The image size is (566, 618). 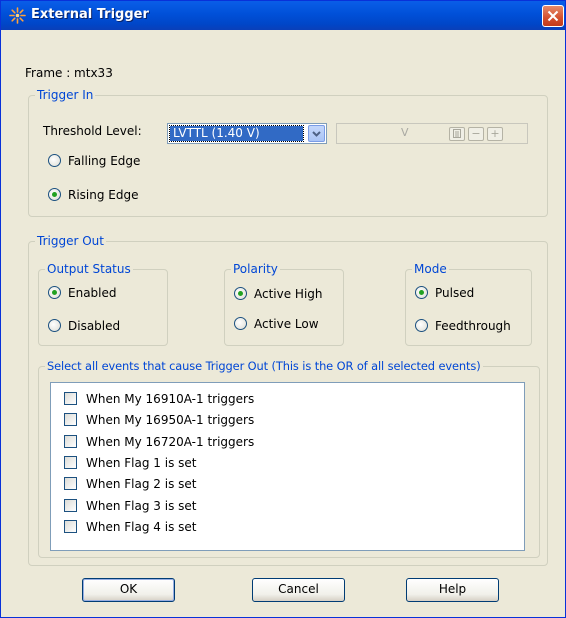 I want to click on close-icon, so click(x=553, y=16).